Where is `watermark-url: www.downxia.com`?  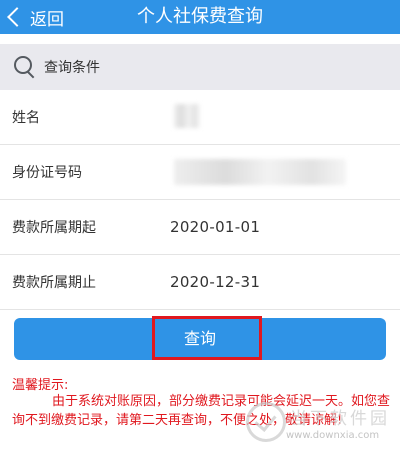
watermark-url: www.downxia.com is located at coordinates (333, 435).